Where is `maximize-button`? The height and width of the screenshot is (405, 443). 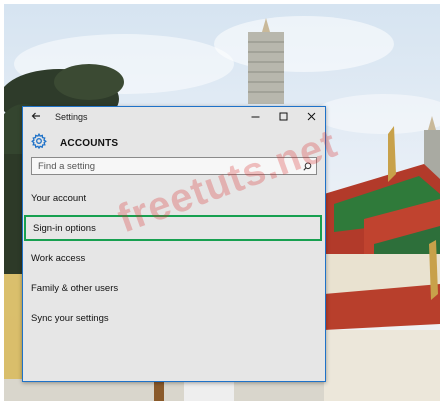 maximize-button is located at coordinates (283, 117).